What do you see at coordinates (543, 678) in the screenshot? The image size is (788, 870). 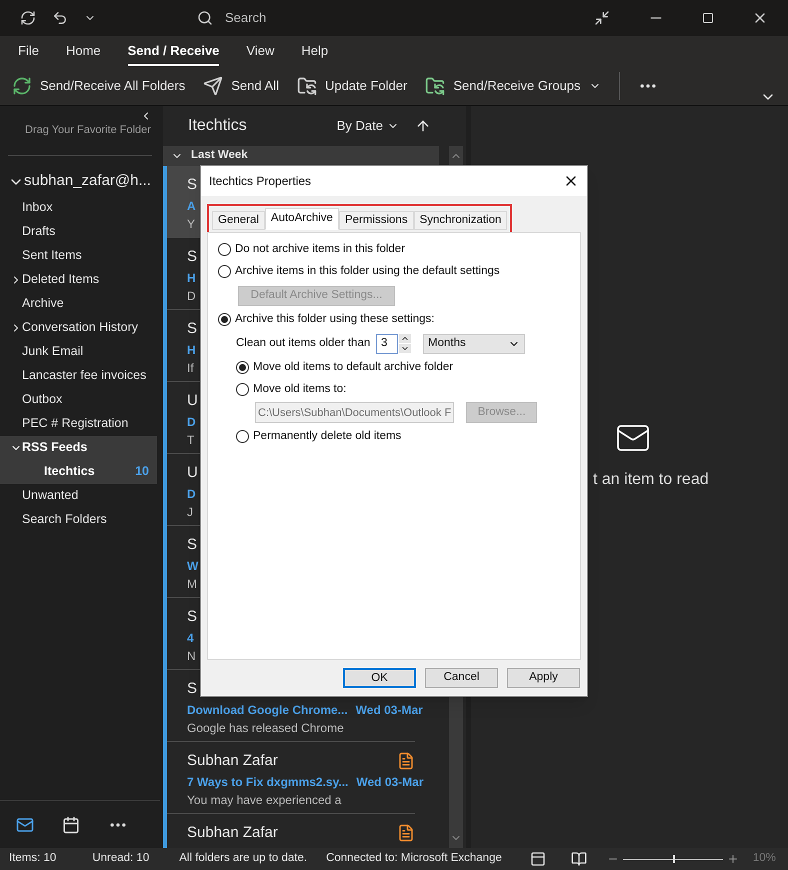 I see `dialog-button: Apply` at bounding box center [543, 678].